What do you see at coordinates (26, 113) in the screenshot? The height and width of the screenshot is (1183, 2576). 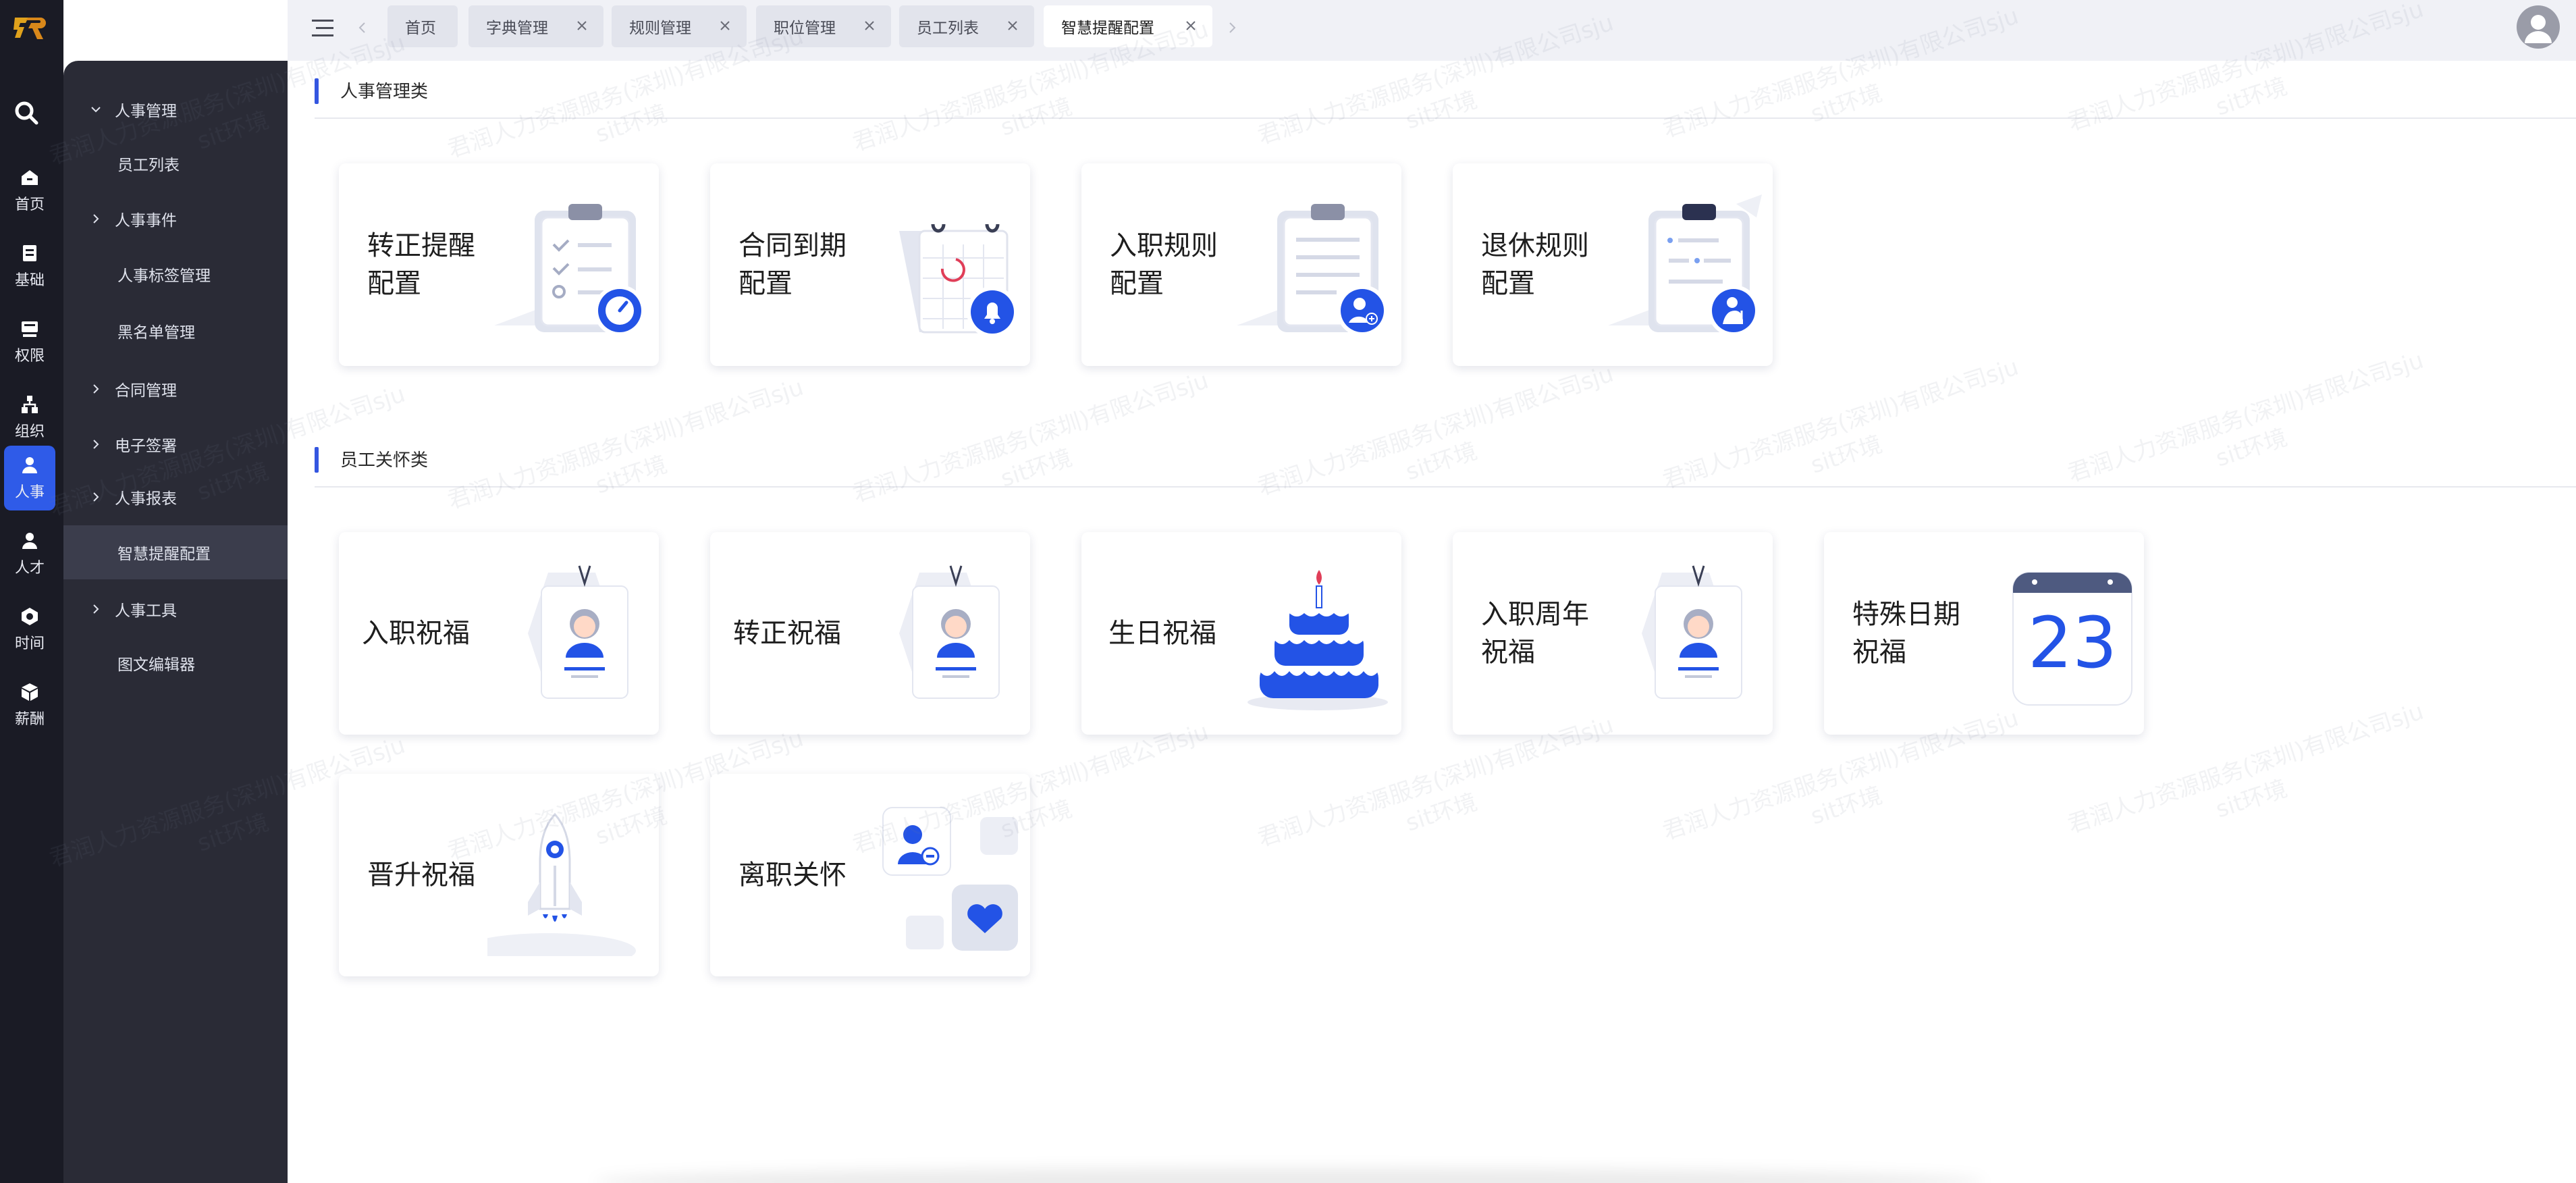 I see `search-icon` at bounding box center [26, 113].